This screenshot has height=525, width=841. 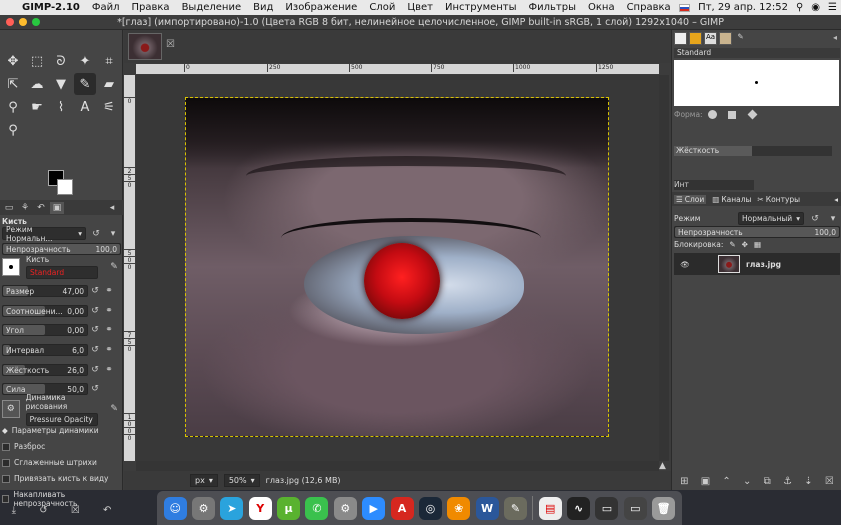 What do you see at coordinates (808, 481) in the screenshot?
I see `merge-layer-icon: ⇣` at bounding box center [808, 481].